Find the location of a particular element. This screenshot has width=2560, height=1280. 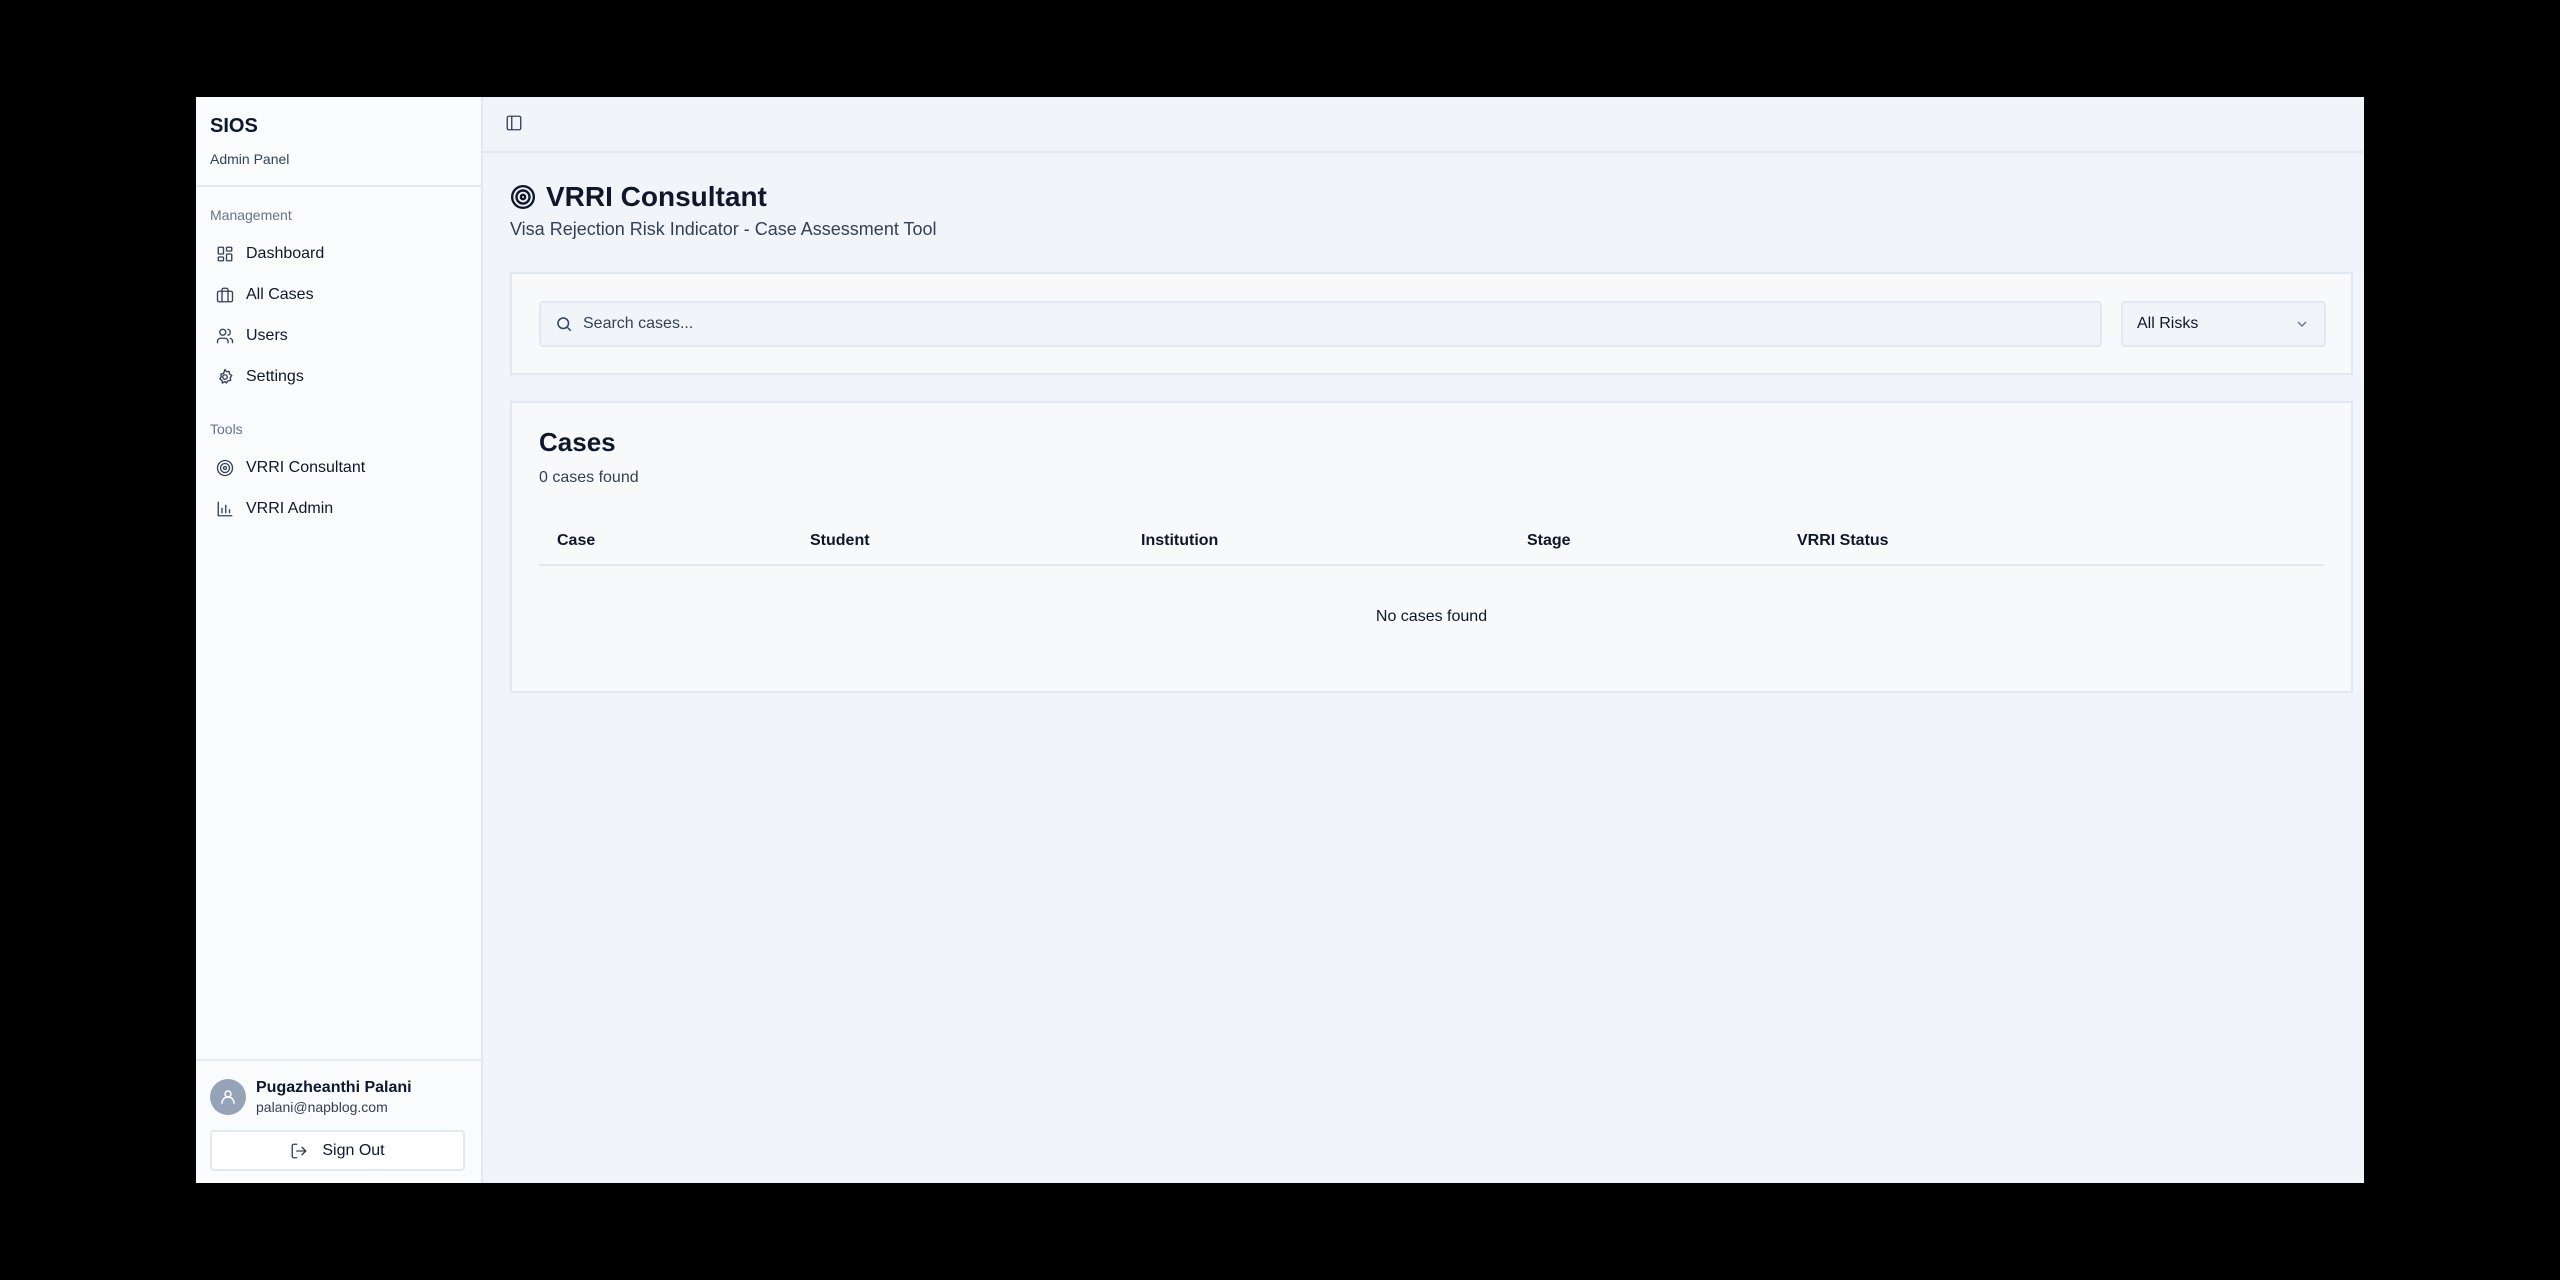

dashboard-icon is located at coordinates (225, 254).